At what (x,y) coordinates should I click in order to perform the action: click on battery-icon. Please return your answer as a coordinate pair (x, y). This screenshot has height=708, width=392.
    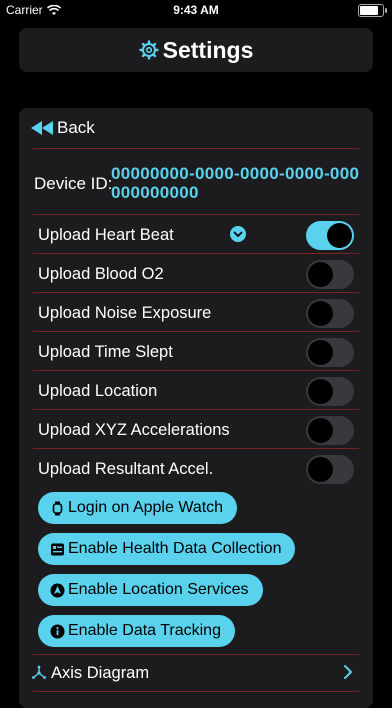
    Looking at the image, I should click on (372, 10).